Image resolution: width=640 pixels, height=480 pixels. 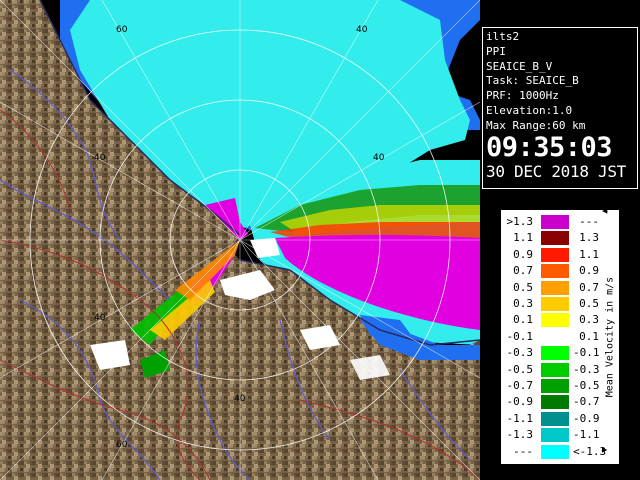 What do you see at coordinates (523, 303) in the screenshot?
I see `legend-low-value: 0.3` at bounding box center [523, 303].